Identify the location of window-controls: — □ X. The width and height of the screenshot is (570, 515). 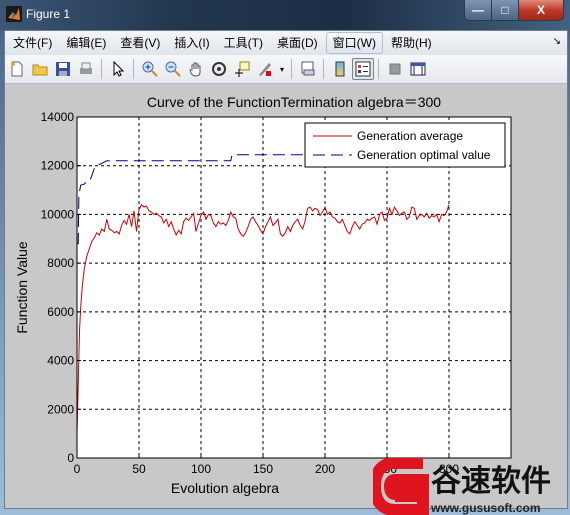
(514, 10).